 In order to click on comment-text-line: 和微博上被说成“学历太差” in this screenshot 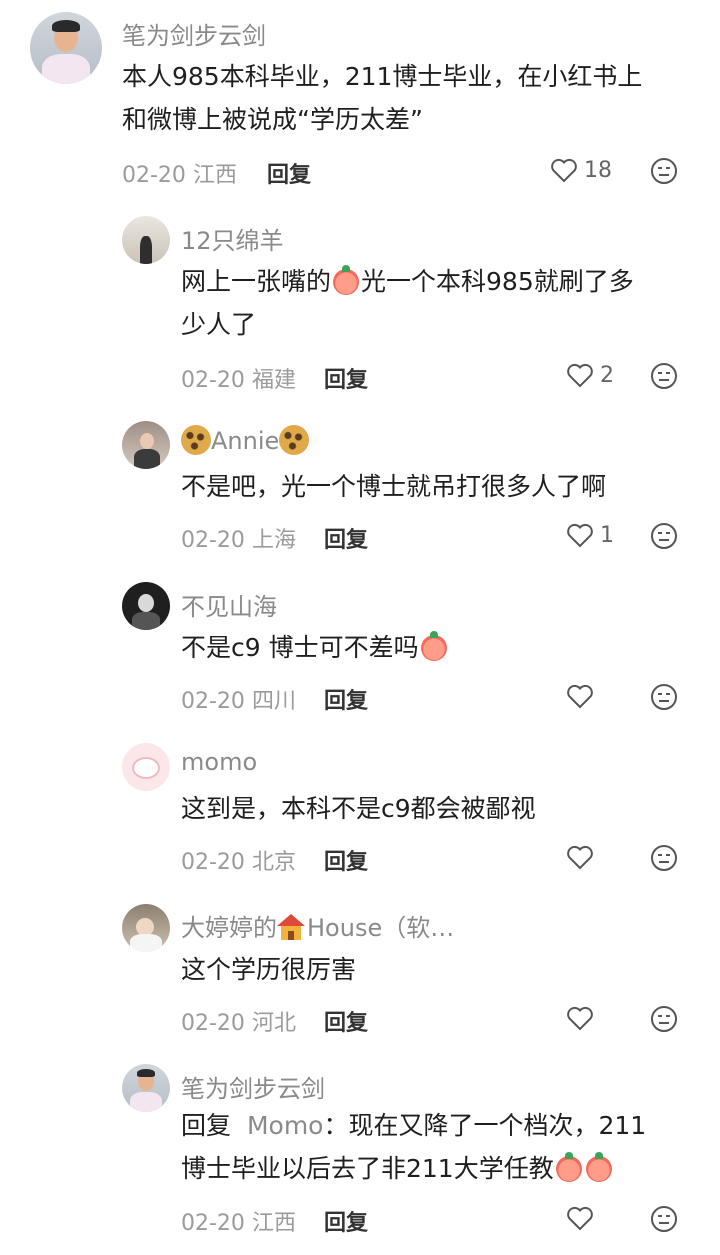, I will do `click(272, 119)`.